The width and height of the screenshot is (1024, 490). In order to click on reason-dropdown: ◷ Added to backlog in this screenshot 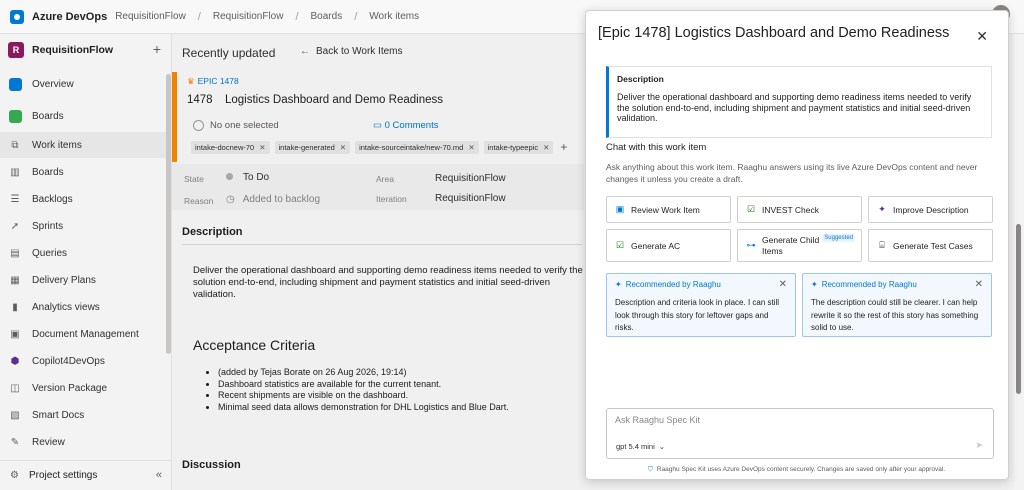, I will do `click(273, 199)`.